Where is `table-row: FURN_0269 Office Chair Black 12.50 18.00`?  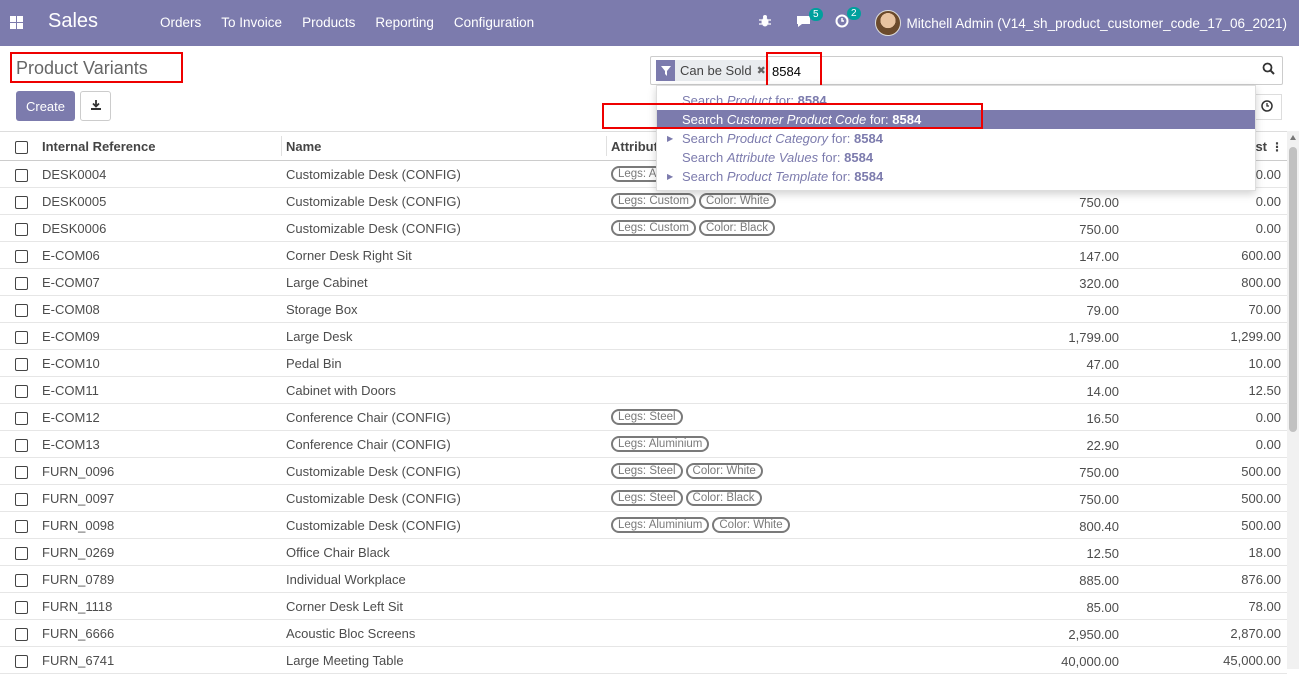 table-row: FURN_0269 Office Chair Black 12.50 18.00 is located at coordinates (643, 552).